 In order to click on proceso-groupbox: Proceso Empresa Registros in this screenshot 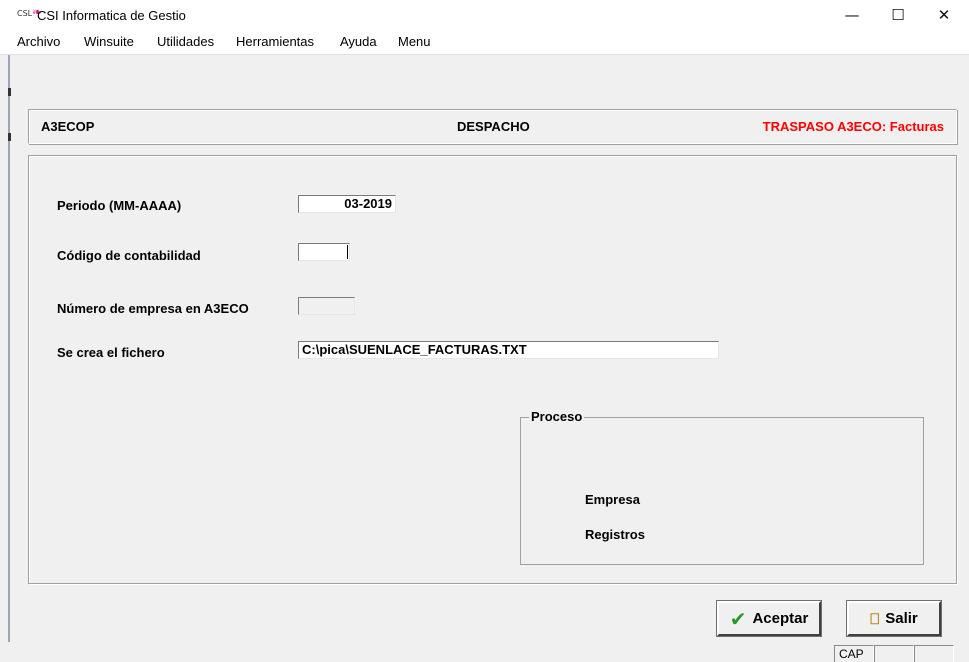, I will do `click(722, 487)`.